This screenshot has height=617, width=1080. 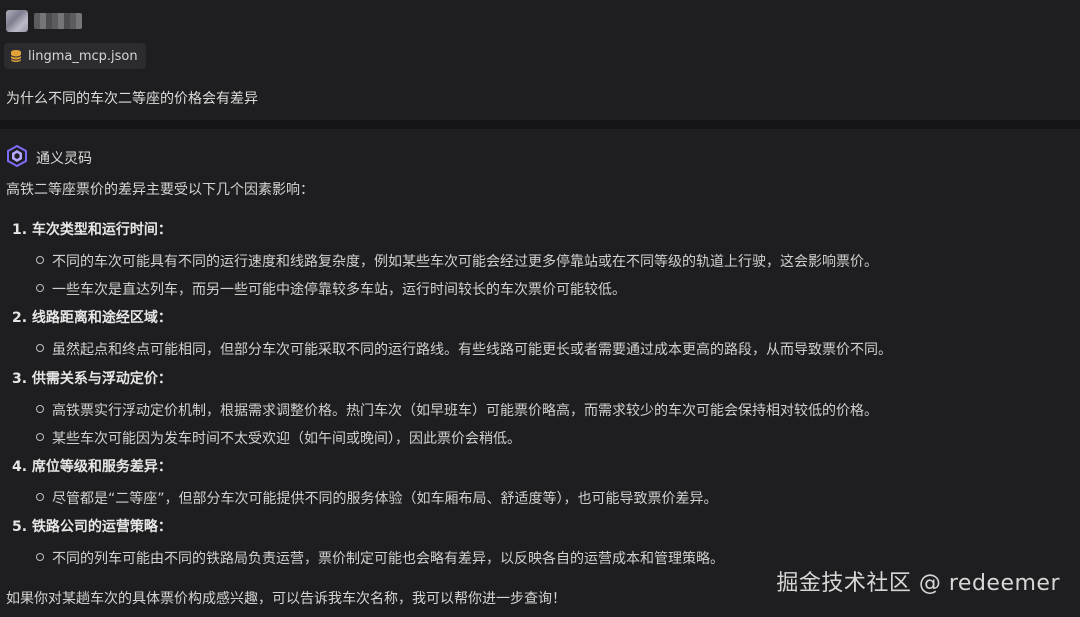 What do you see at coordinates (286, 599) in the screenshot?
I see `answer-closing: 如果你对某趟车次的具体票价构成感兴趣，可以告诉我车次名称，我可以帮你进一步查询！` at bounding box center [286, 599].